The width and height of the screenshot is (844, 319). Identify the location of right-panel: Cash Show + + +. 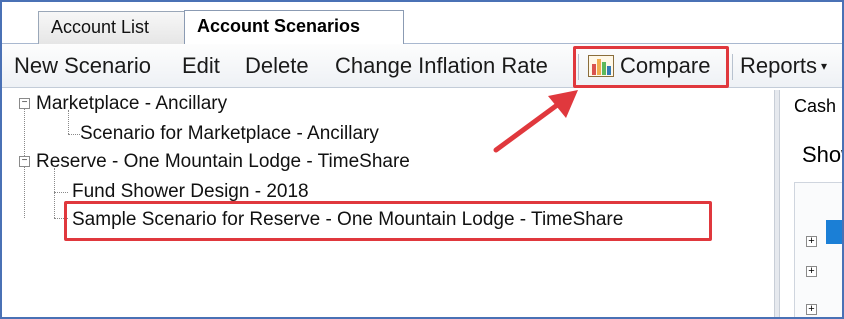
(811, 203).